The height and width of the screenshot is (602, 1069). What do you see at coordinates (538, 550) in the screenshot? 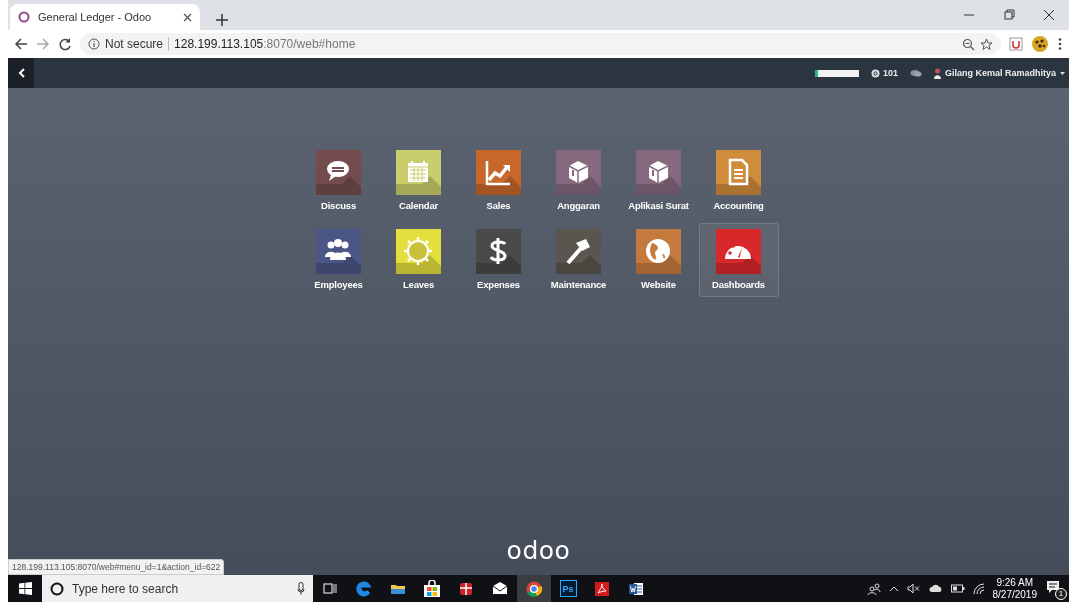
I see `odoo-logo: odoo` at bounding box center [538, 550].